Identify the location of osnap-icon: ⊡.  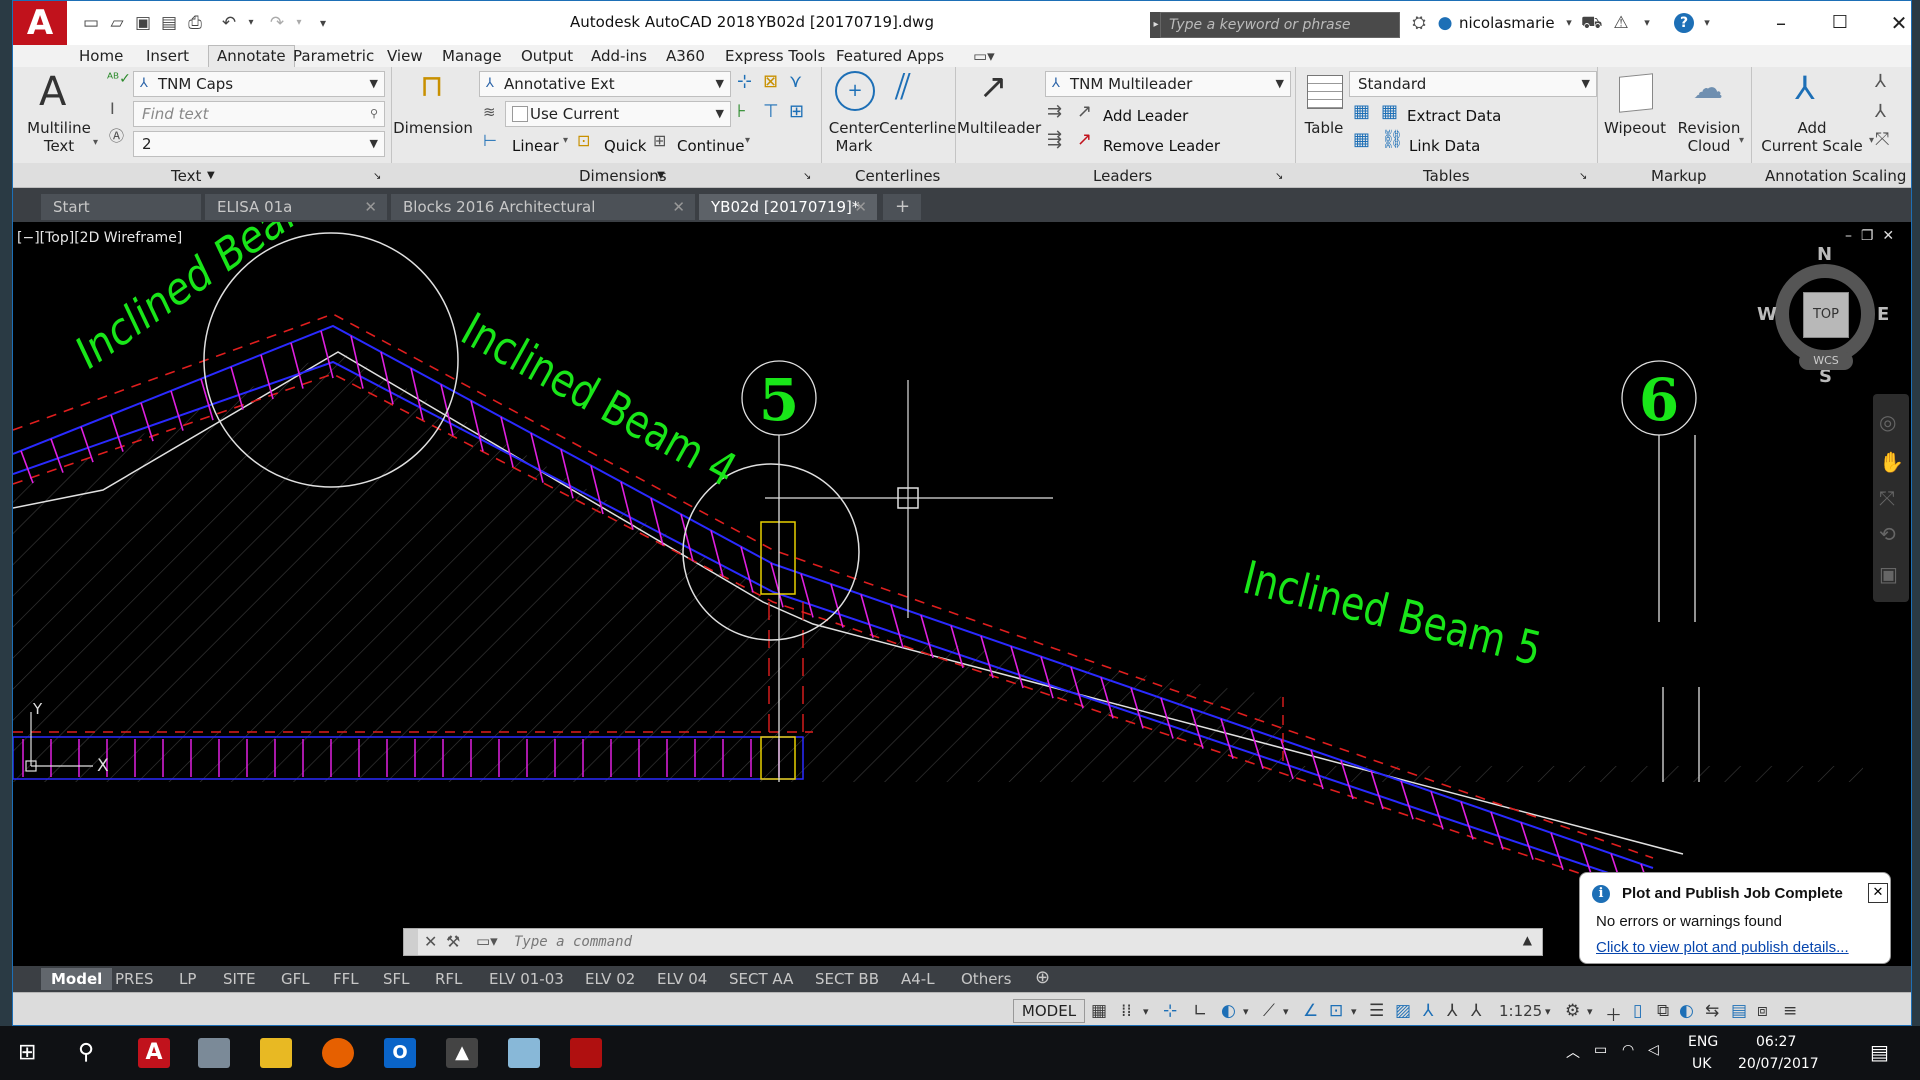
(1336, 1011).